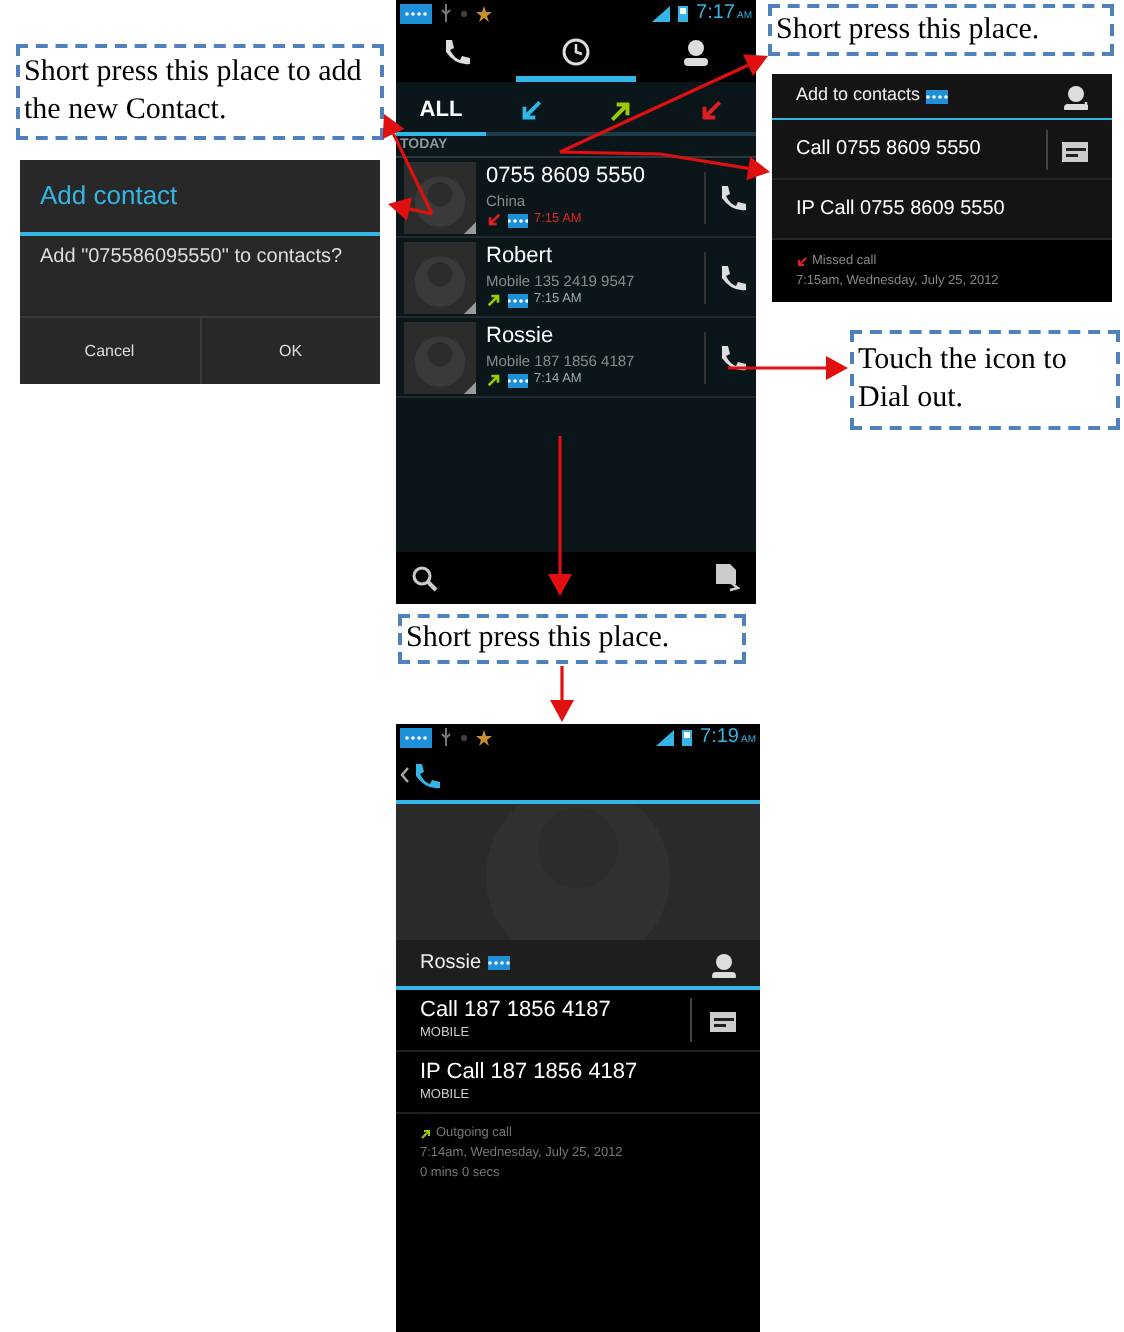 The width and height of the screenshot is (1124, 1332). Describe the element at coordinates (921, 149) in the screenshot. I see `menu-item: Call 0755 8609 5550` at that location.